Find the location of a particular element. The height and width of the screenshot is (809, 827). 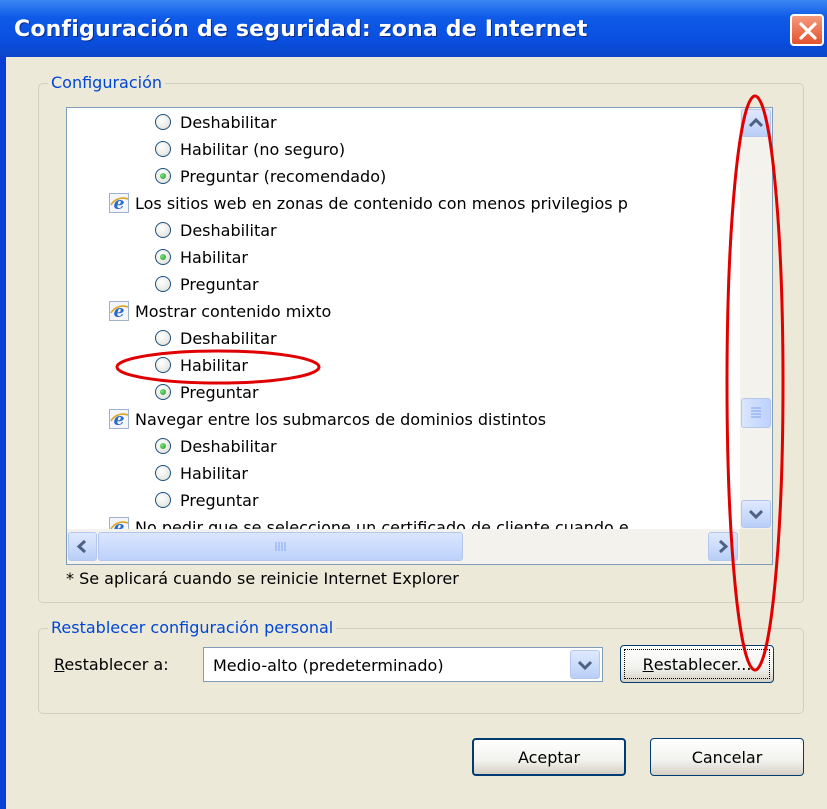

setting-heading: e Mostrar contenido mixto is located at coordinates (220, 311).